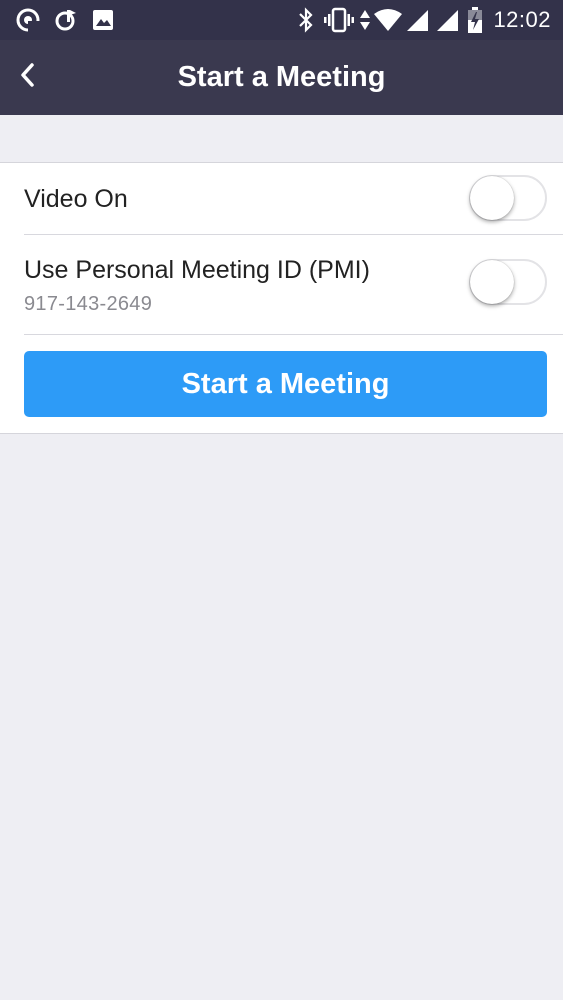 Image resolution: width=563 pixels, height=1000 pixels. I want to click on pmi-meeting-id: 917-143-2649, so click(88, 304).